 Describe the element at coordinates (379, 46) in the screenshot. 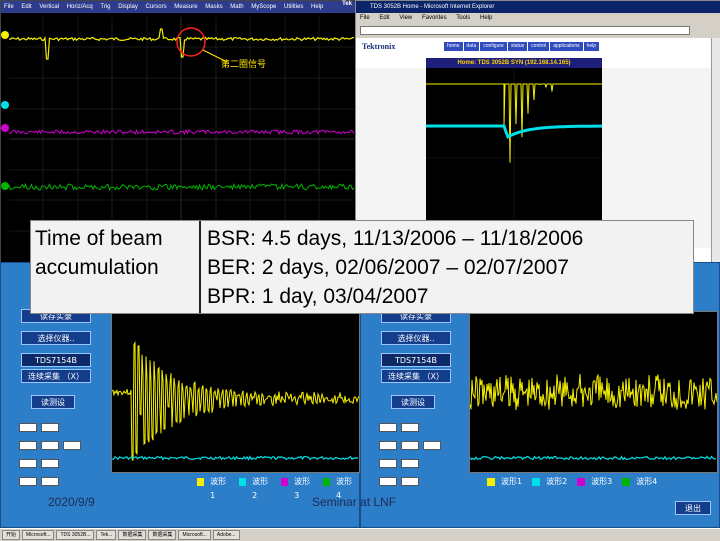

I see `tektronix-logo: Tektronix` at that location.